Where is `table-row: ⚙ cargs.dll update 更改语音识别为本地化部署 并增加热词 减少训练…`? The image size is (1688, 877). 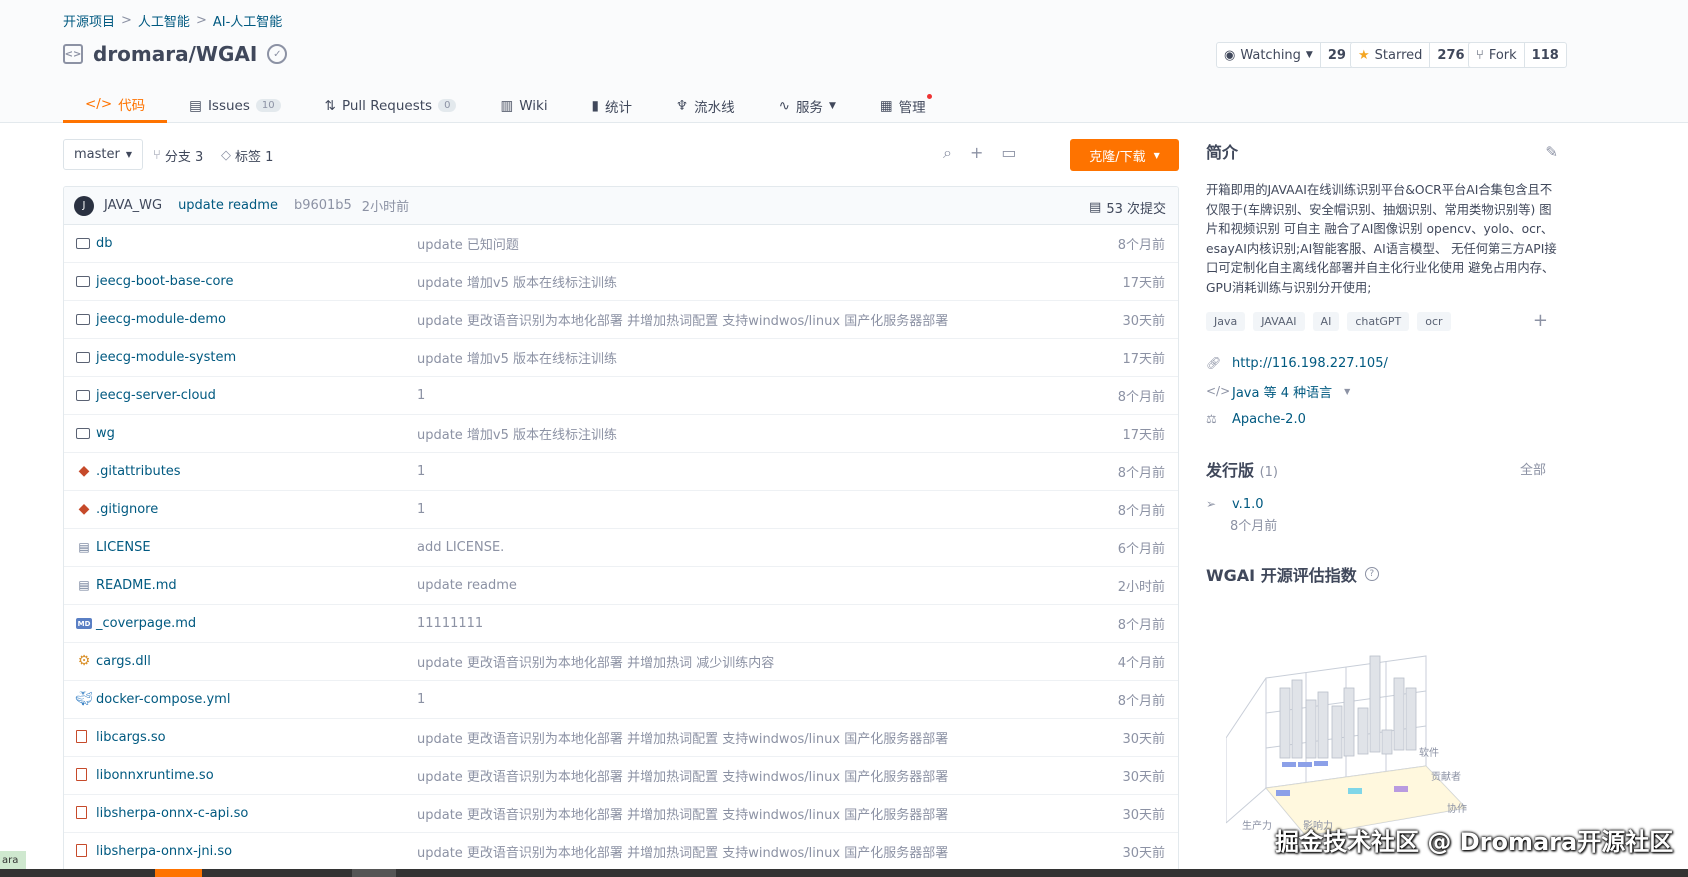 table-row: ⚙ cargs.dll update 更改语音识别为本地化部署 并增加热词 减少训练… is located at coordinates (621, 662).